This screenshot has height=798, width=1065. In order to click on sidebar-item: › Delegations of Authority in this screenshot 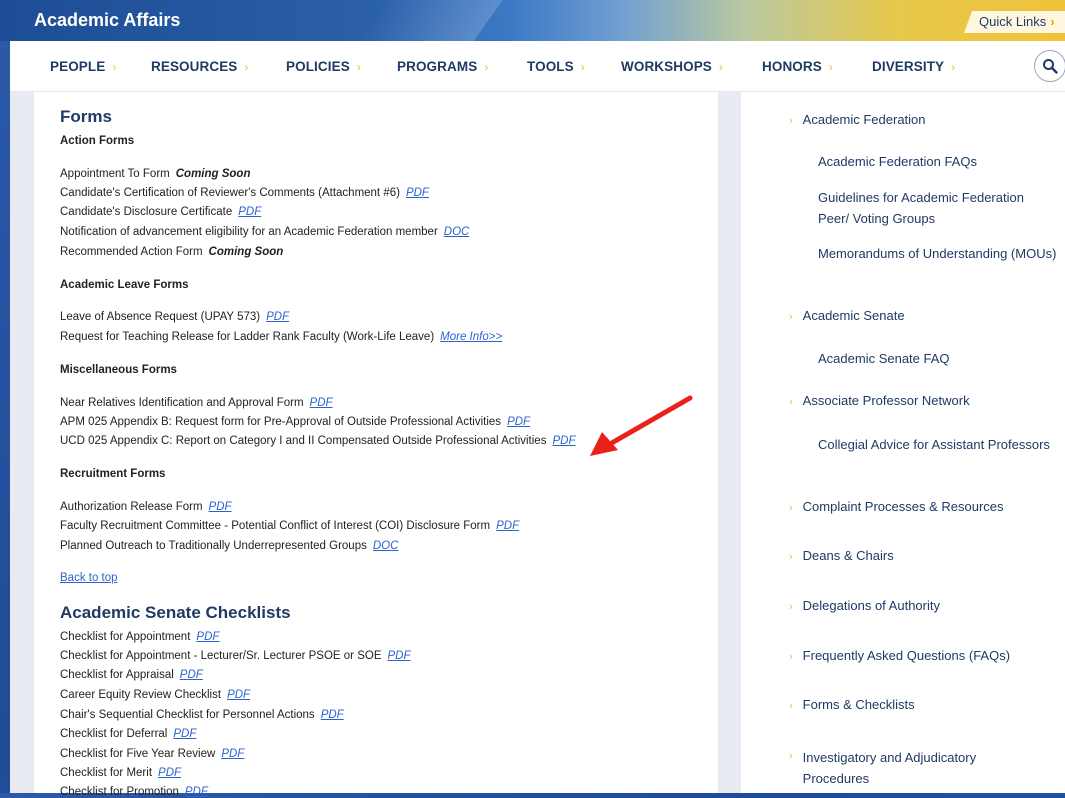, I will do `click(864, 605)`.